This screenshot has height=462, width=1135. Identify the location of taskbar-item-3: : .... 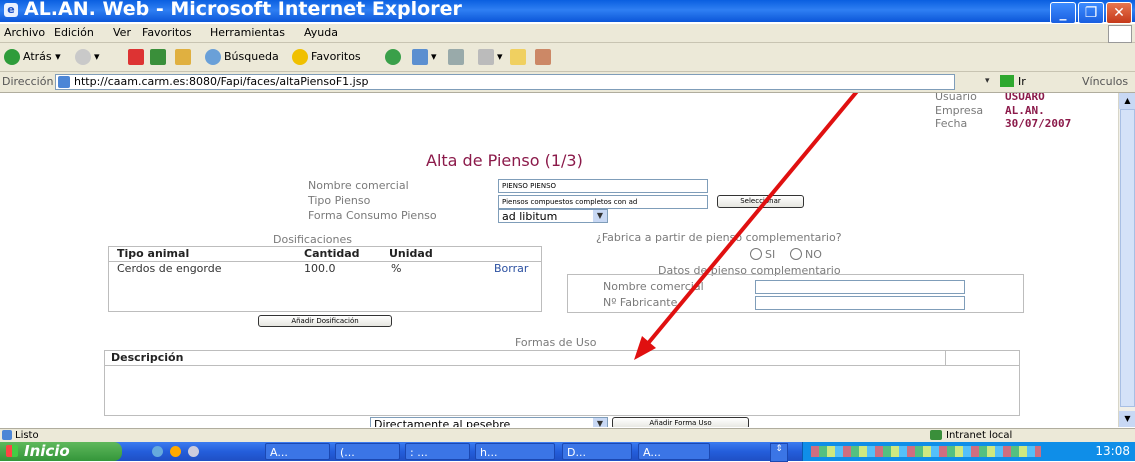
(437, 451).